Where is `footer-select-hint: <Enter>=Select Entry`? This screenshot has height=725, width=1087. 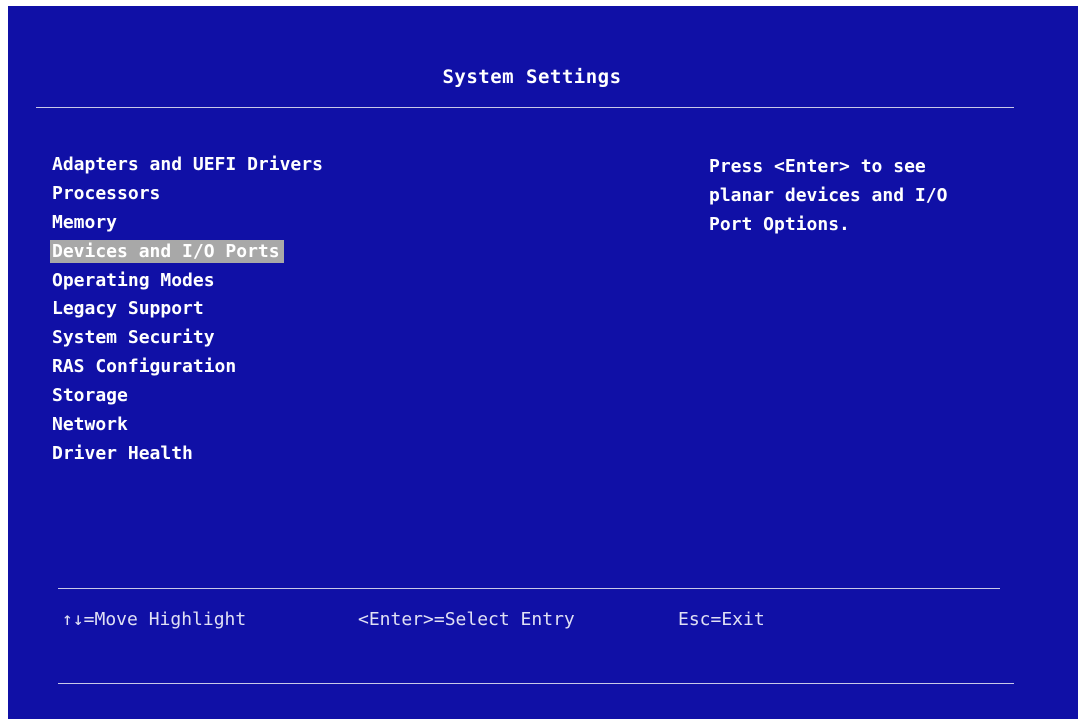
footer-select-hint: <Enter>=Select Entry is located at coordinates (466, 619).